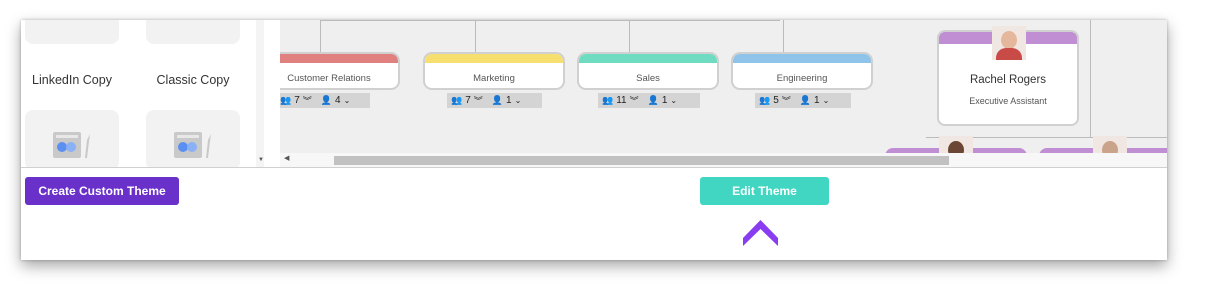  Describe the element at coordinates (494, 78) in the screenshot. I see `dept-name: Marketing` at that location.